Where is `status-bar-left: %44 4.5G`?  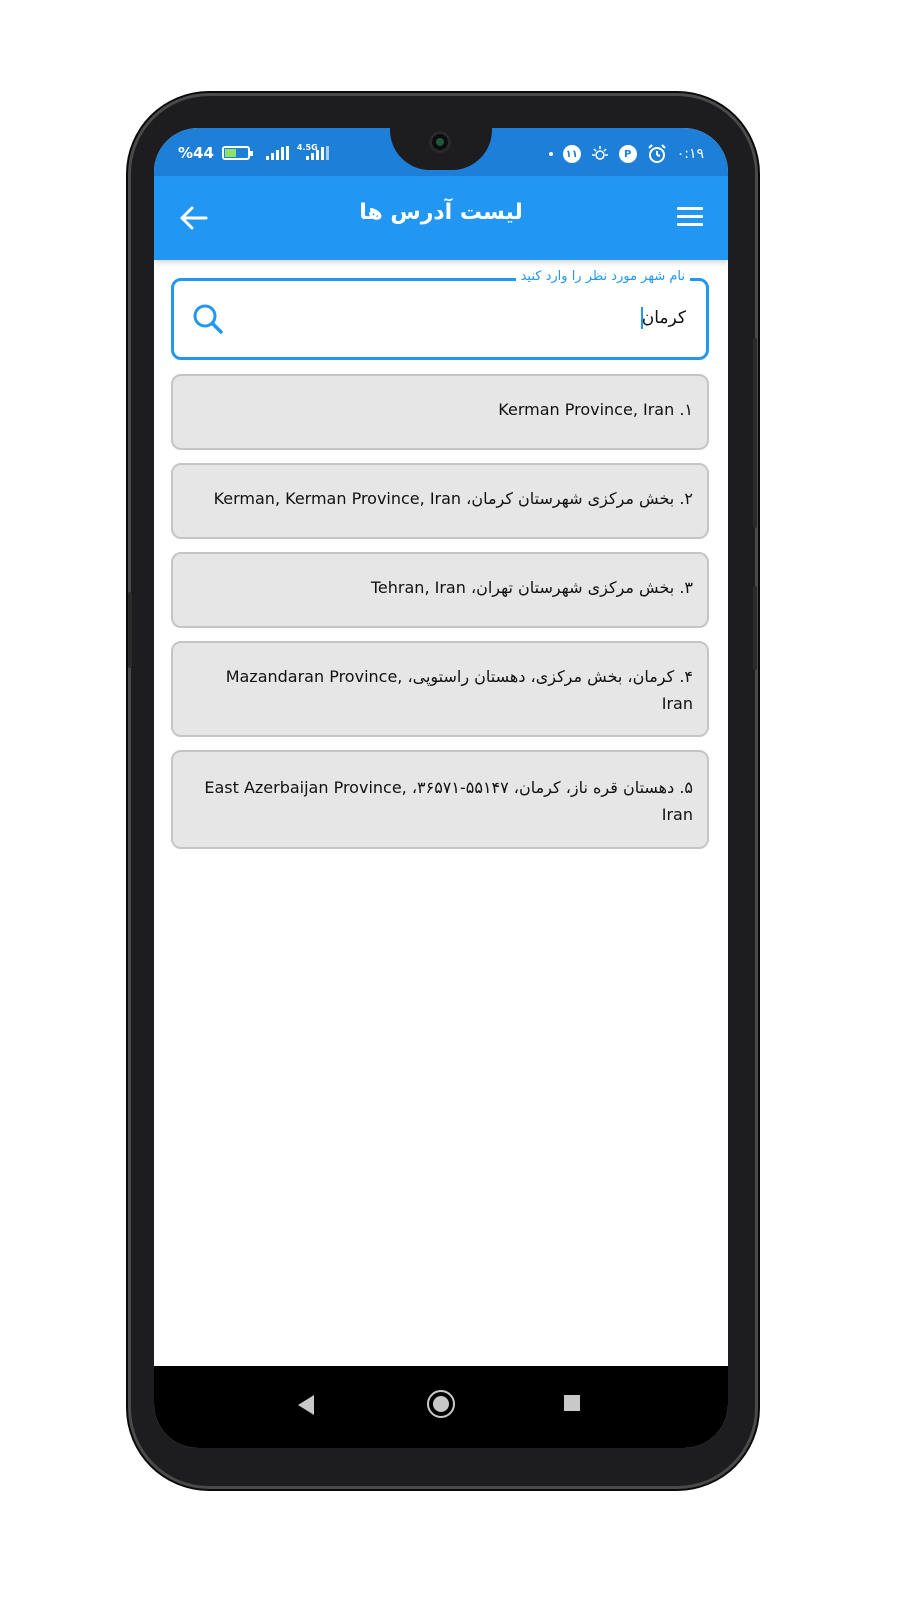 status-bar-left: %44 4.5G is located at coordinates (253, 152).